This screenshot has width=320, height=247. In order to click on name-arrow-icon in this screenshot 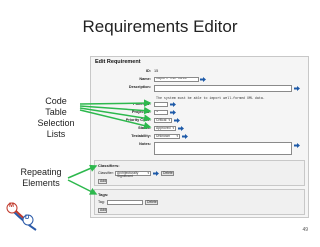, I will do `click(203, 79)`.